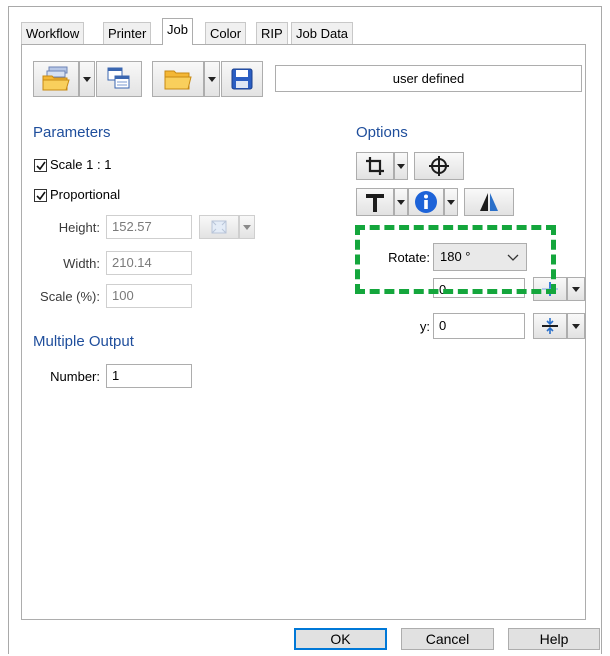 This screenshot has height=656, width=610. I want to click on crop-dropdown, so click(401, 166).